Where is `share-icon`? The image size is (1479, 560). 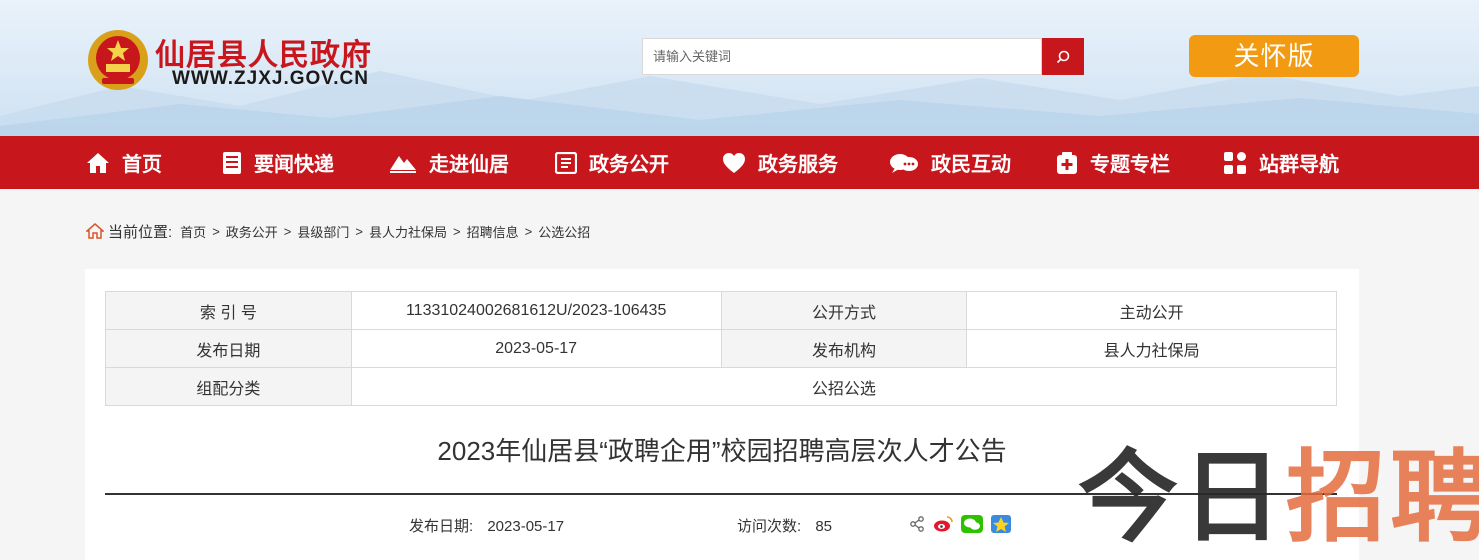
share-icon is located at coordinates (917, 524).